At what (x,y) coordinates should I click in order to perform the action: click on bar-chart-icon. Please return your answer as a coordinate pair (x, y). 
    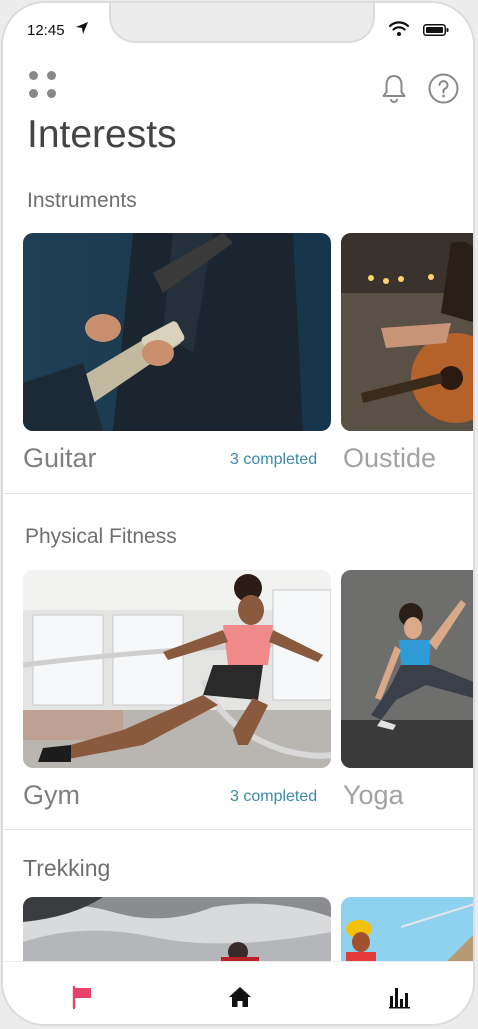
    Looking at the image, I should click on (400, 997).